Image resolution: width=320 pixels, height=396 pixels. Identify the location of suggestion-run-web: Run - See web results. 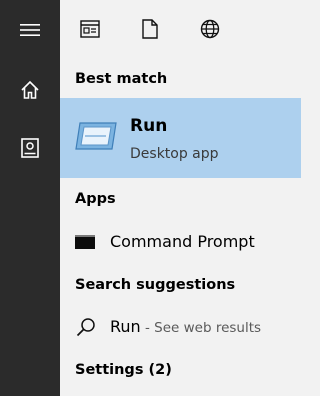
(180, 327).